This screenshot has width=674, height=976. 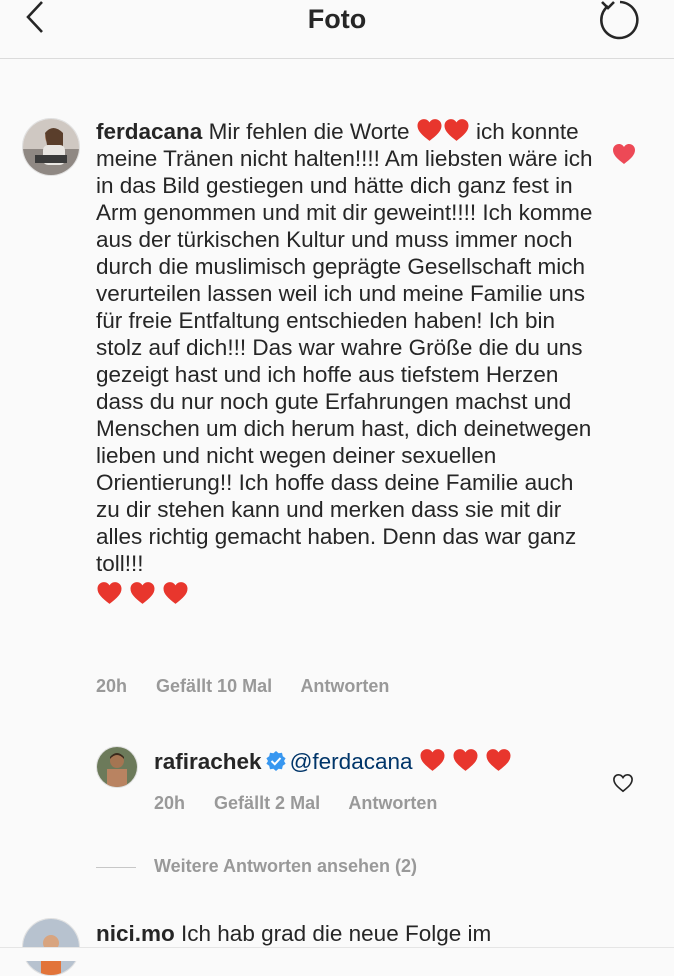 I want to click on comment-reply-button: Antworten, so click(x=344, y=686).